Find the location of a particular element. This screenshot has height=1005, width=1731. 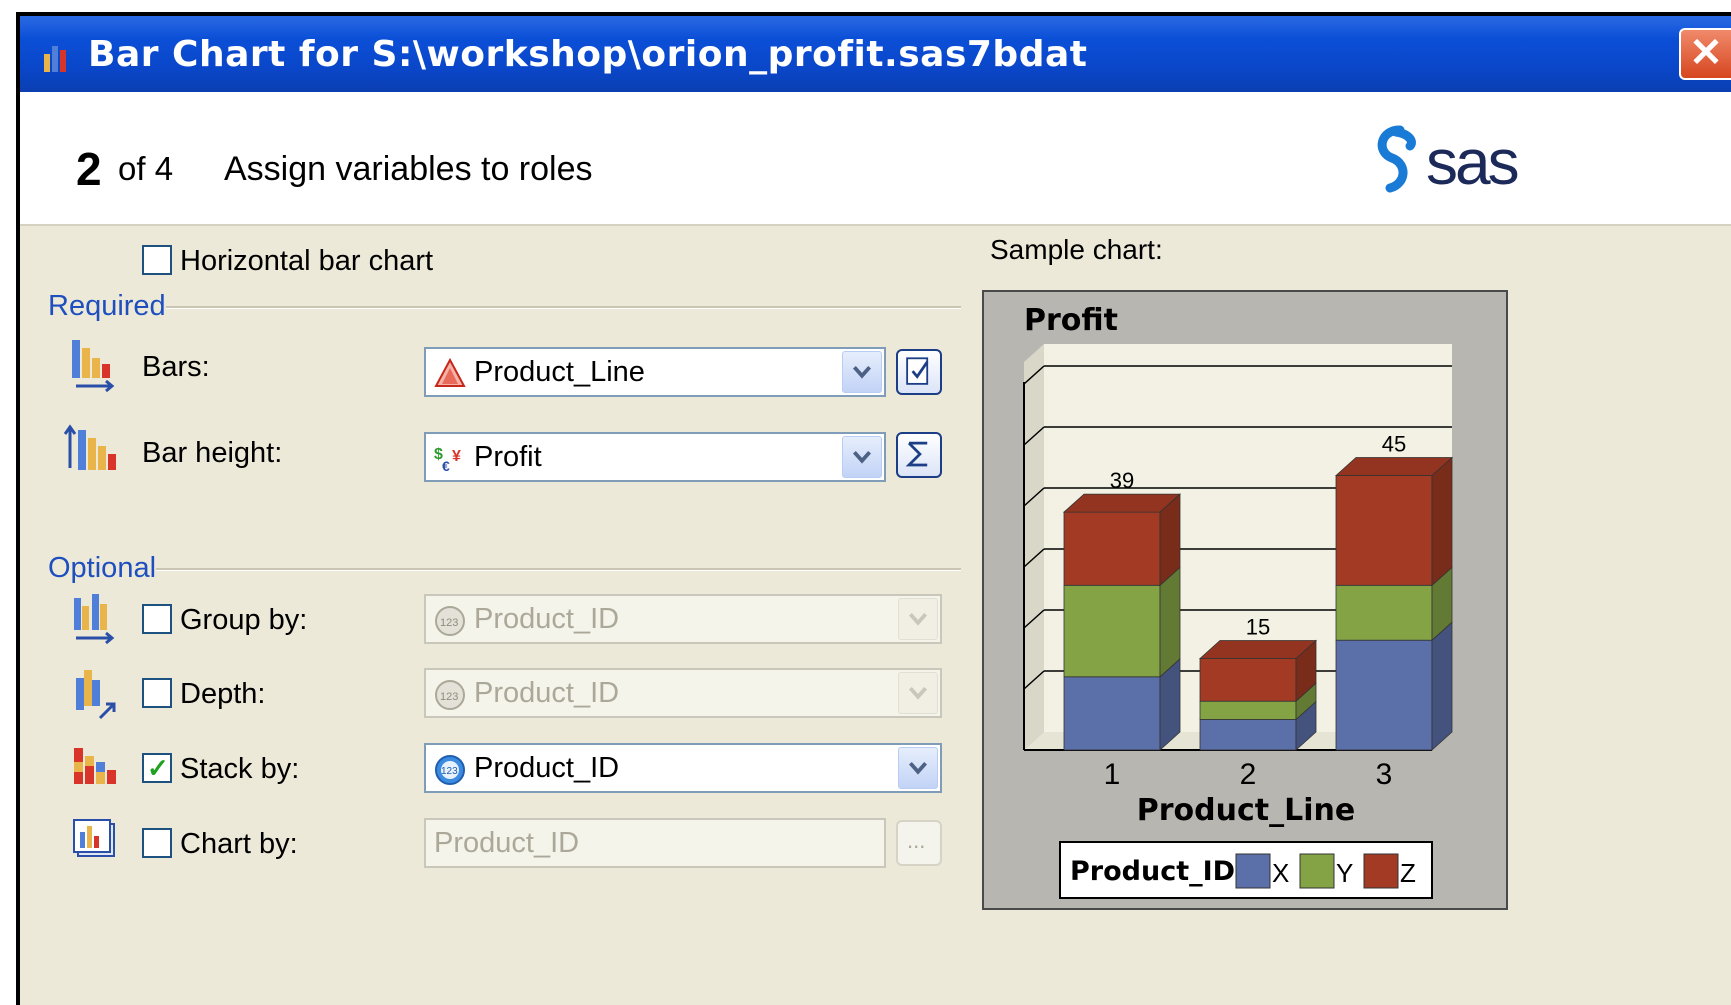

required-section-label: Required is located at coordinates (107, 306).